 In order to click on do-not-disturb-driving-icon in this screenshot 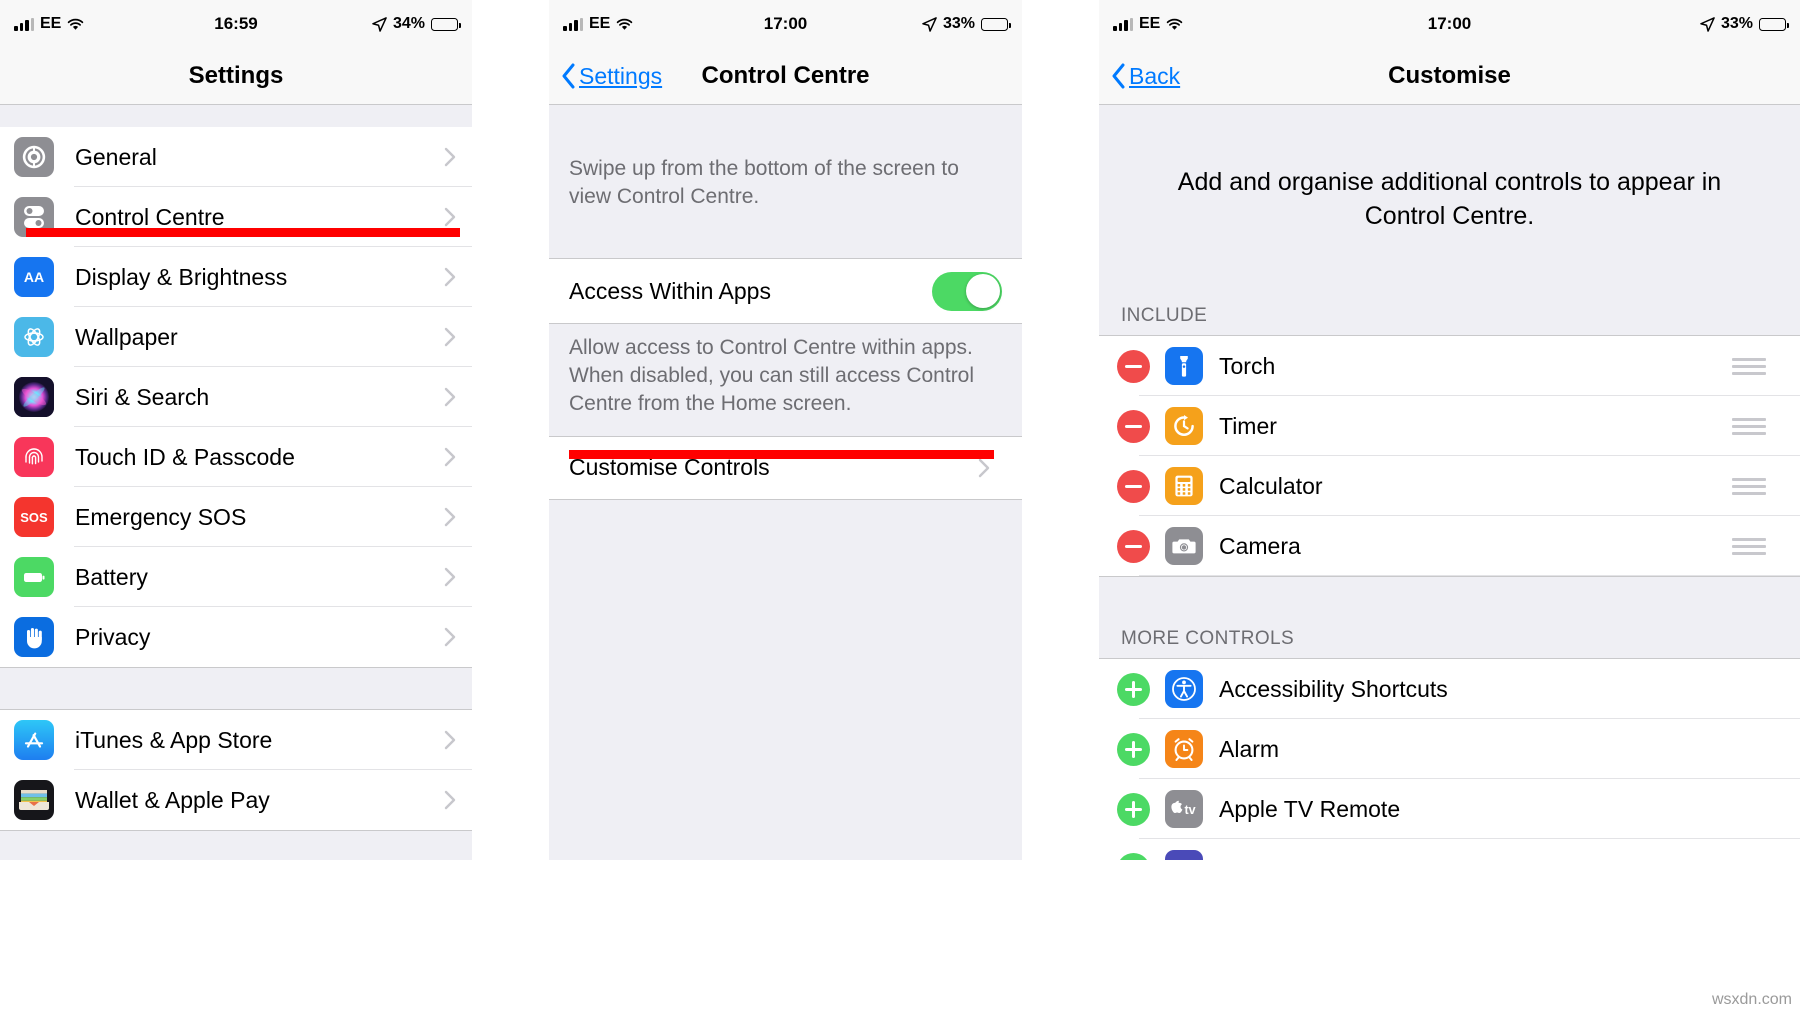, I will do `click(1184, 855)`.